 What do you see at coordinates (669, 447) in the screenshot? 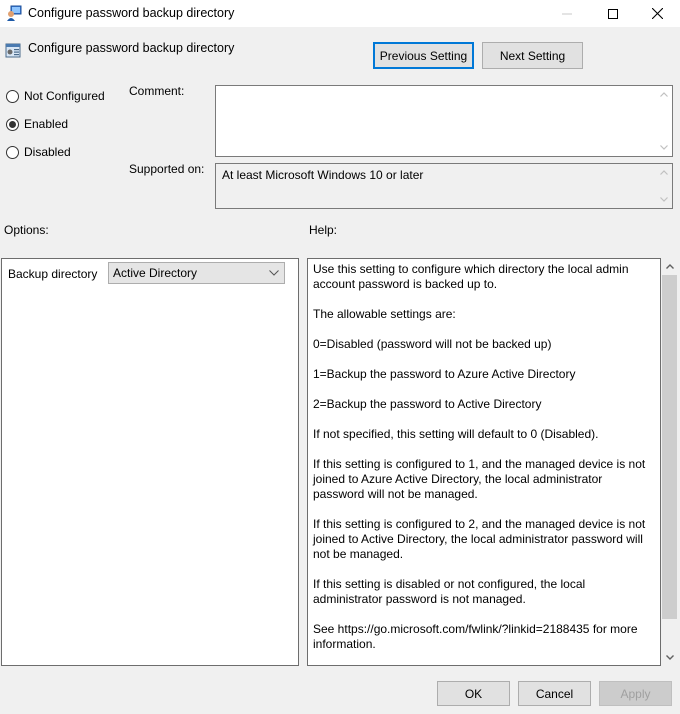
I see `scrollbar-thumb` at bounding box center [669, 447].